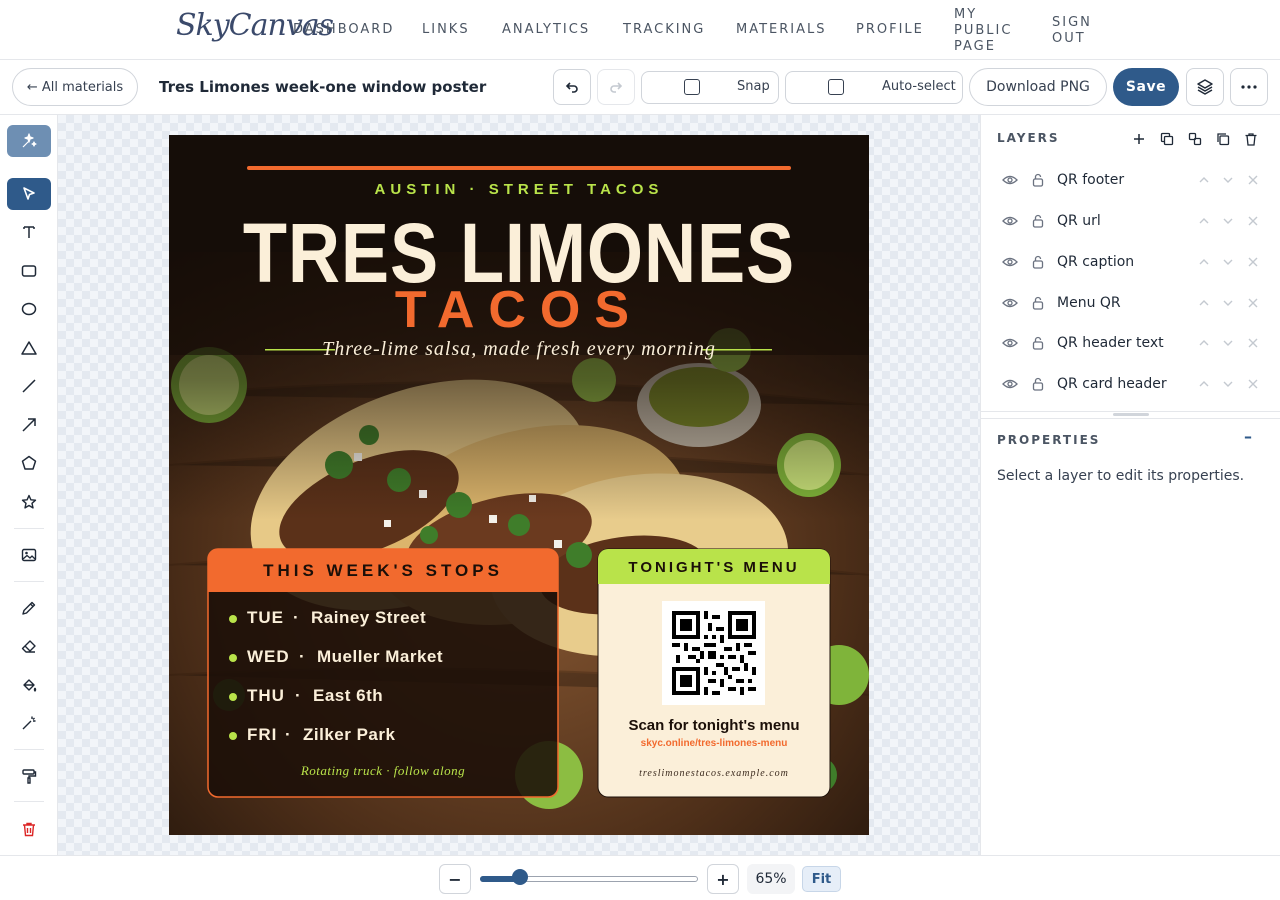 The image size is (1280, 900). What do you see at coordinates (1167, 140) in the screenshot?
I see `group-layer-button` at bounding box center [1167, 140].